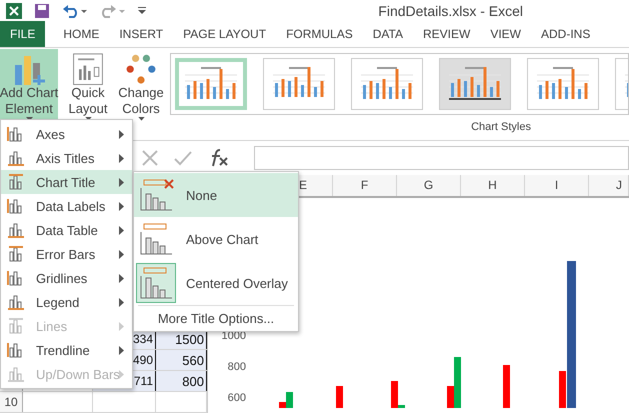 Image resolution: width=629 pixels, height=413 pixels. I want to click on submenu-item: None, so click(216, 195).